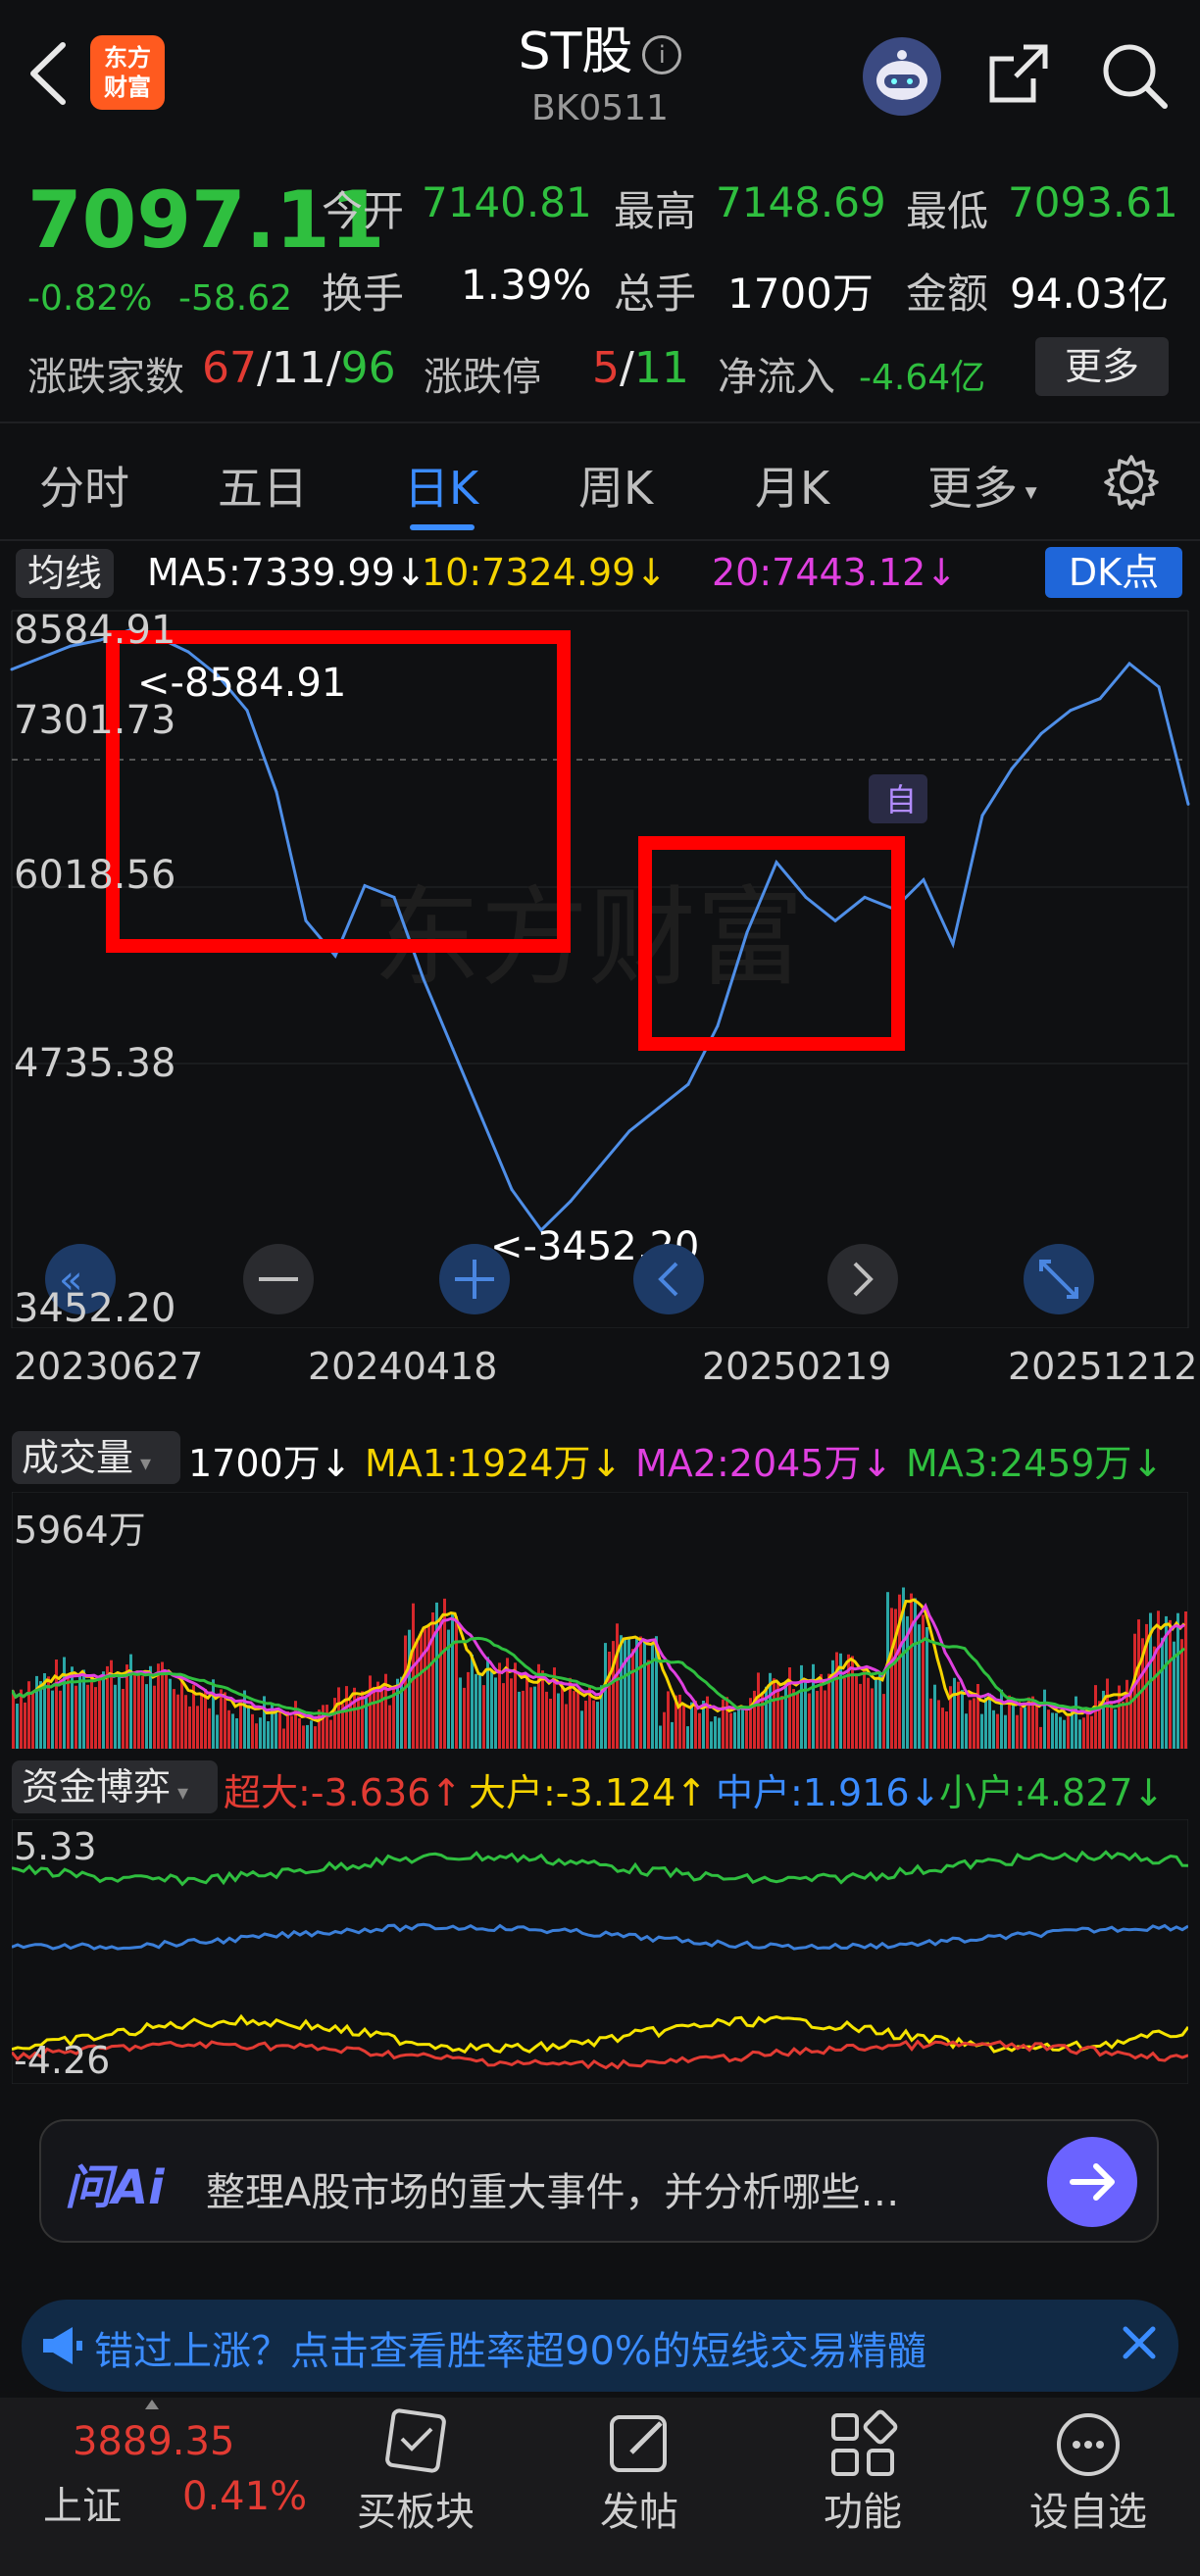  I want to click on volume-ma1: MA1:1924万↓, so click(494, 1463).